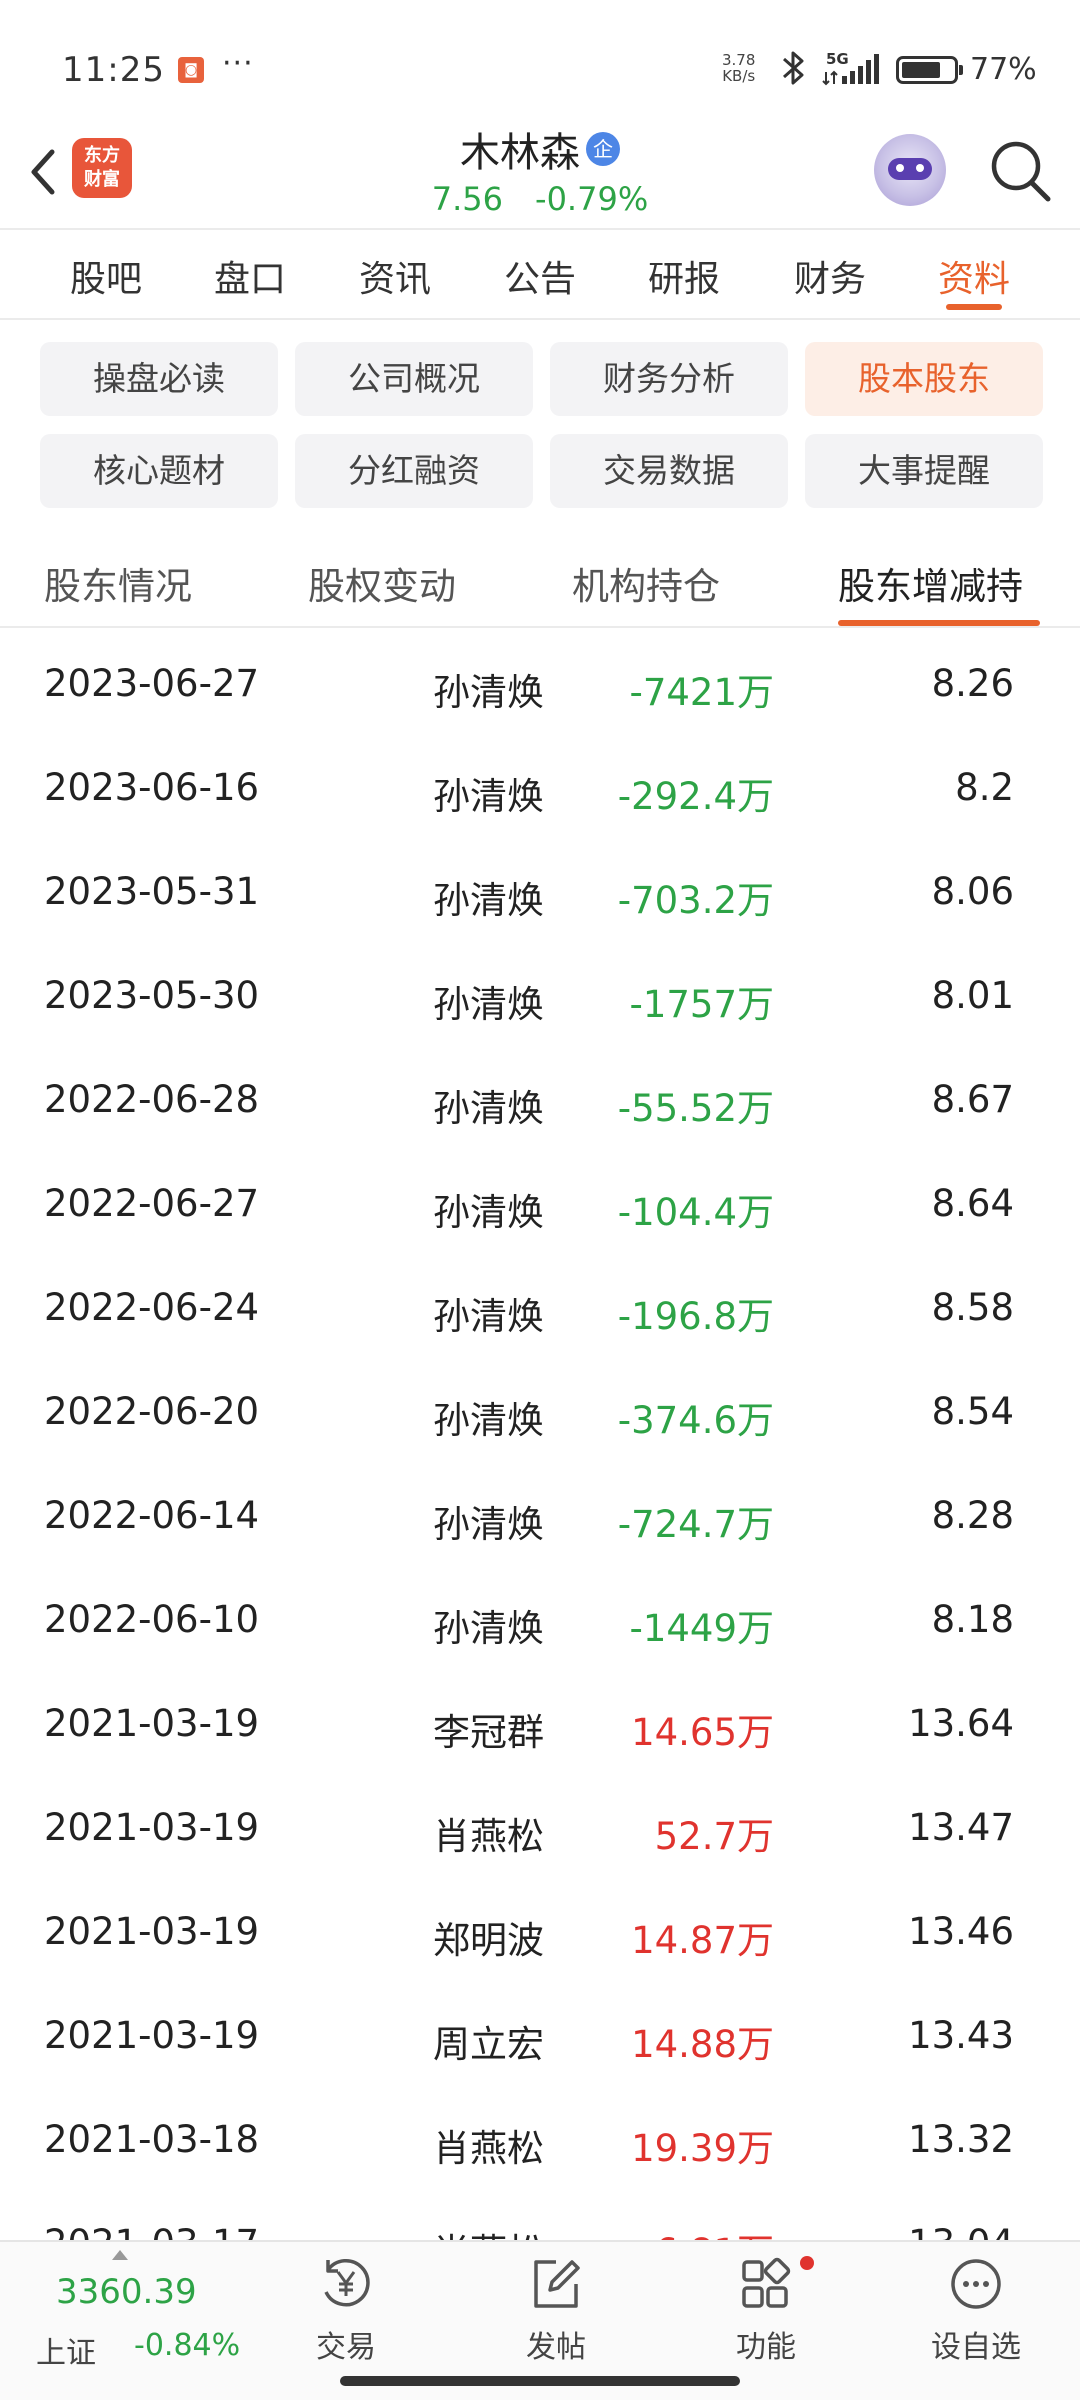  Describe the element at coordinates (250, 276) in the screenshot. I see `tab-pankou: 盘口` at that location.